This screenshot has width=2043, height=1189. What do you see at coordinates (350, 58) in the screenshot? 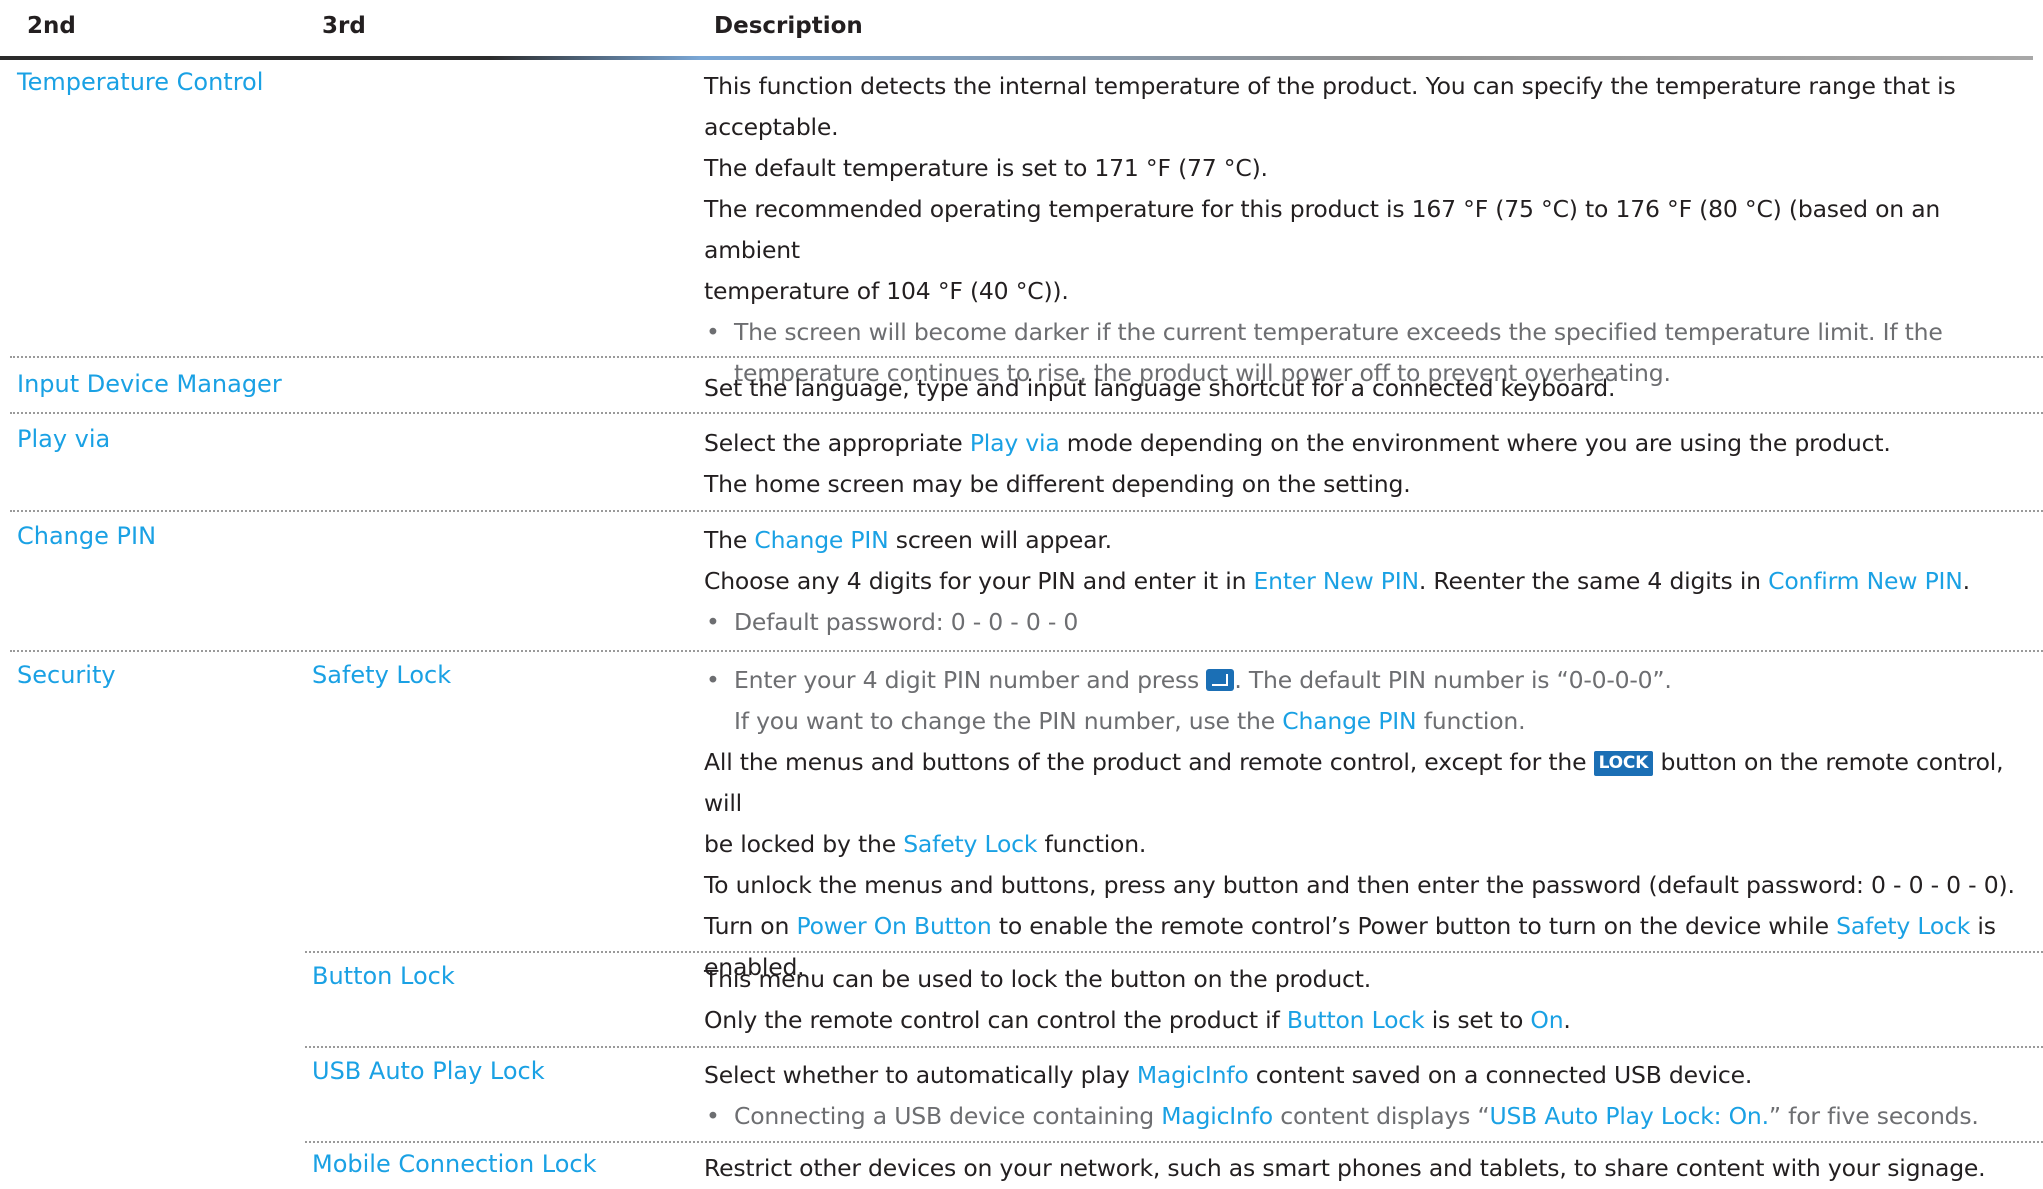
I see `header-rule` at bounding box center [350, 58].